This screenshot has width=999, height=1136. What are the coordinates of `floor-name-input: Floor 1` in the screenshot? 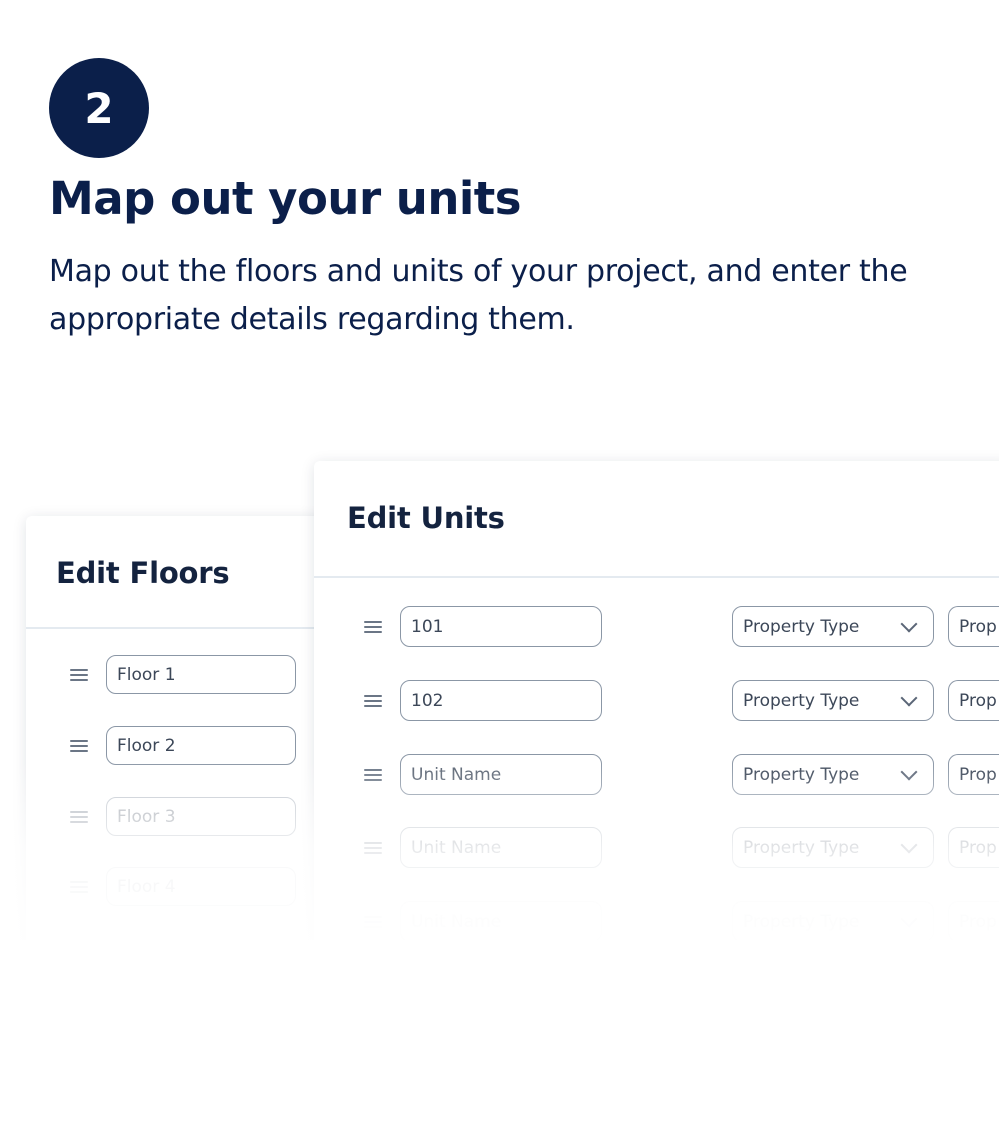 It's located at (201, 674).